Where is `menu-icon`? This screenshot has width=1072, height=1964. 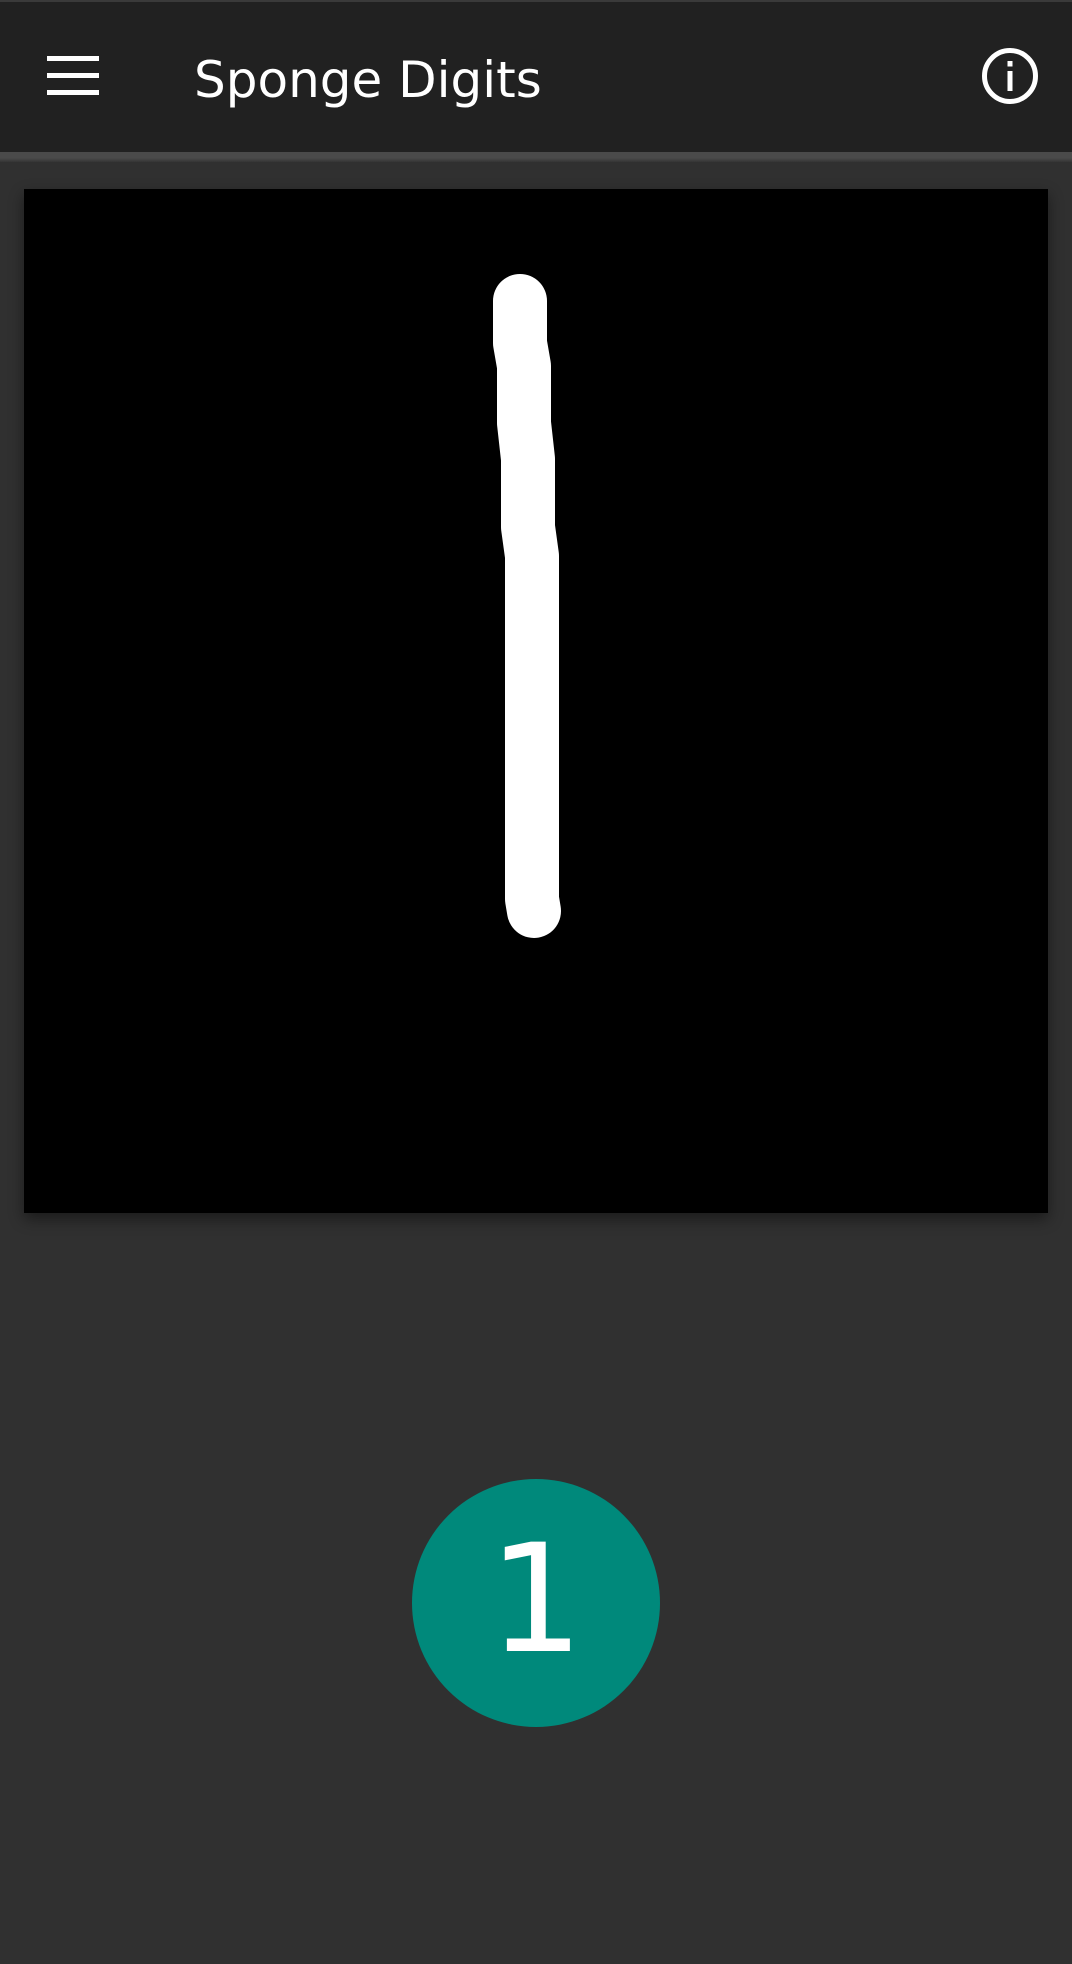
menu-icon is located at coordinates (73, 78).